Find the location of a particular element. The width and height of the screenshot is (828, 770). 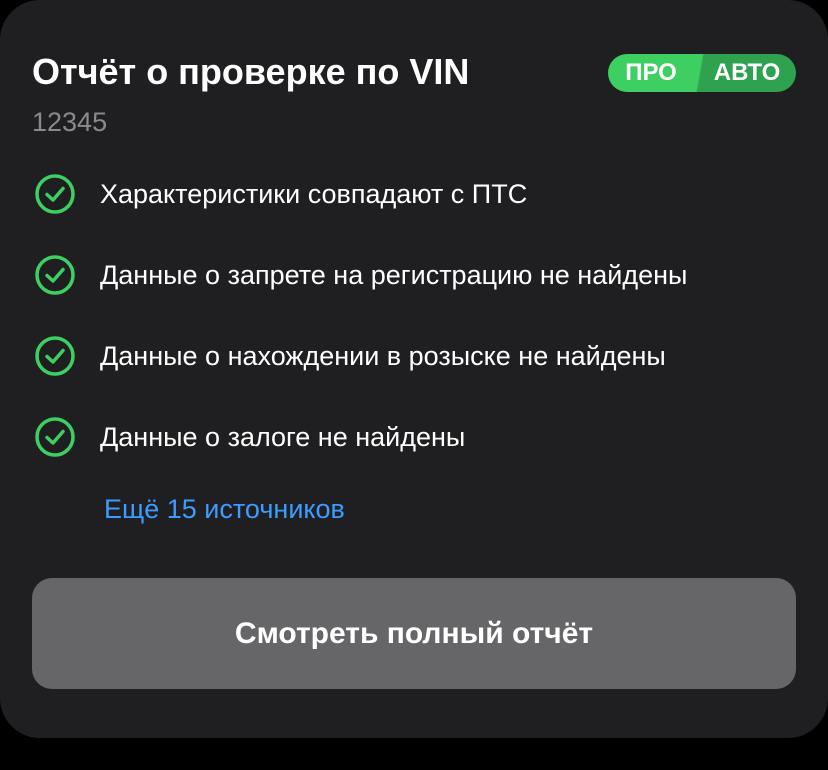

check-item-pts: Характеристики совпадают с ПТС is located at coordinates (414, 194).